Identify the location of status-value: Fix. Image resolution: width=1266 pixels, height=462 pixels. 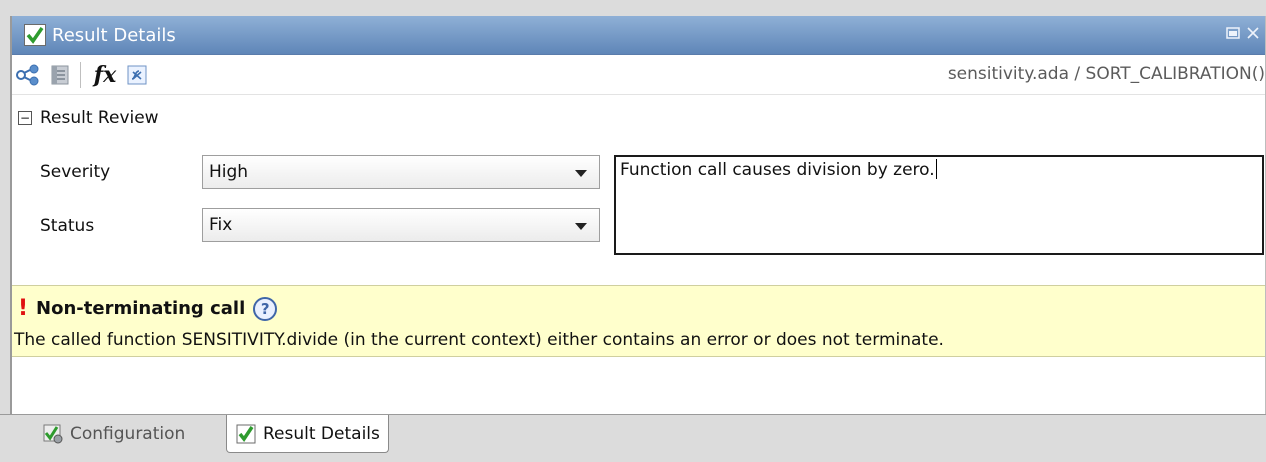
(221, 225).